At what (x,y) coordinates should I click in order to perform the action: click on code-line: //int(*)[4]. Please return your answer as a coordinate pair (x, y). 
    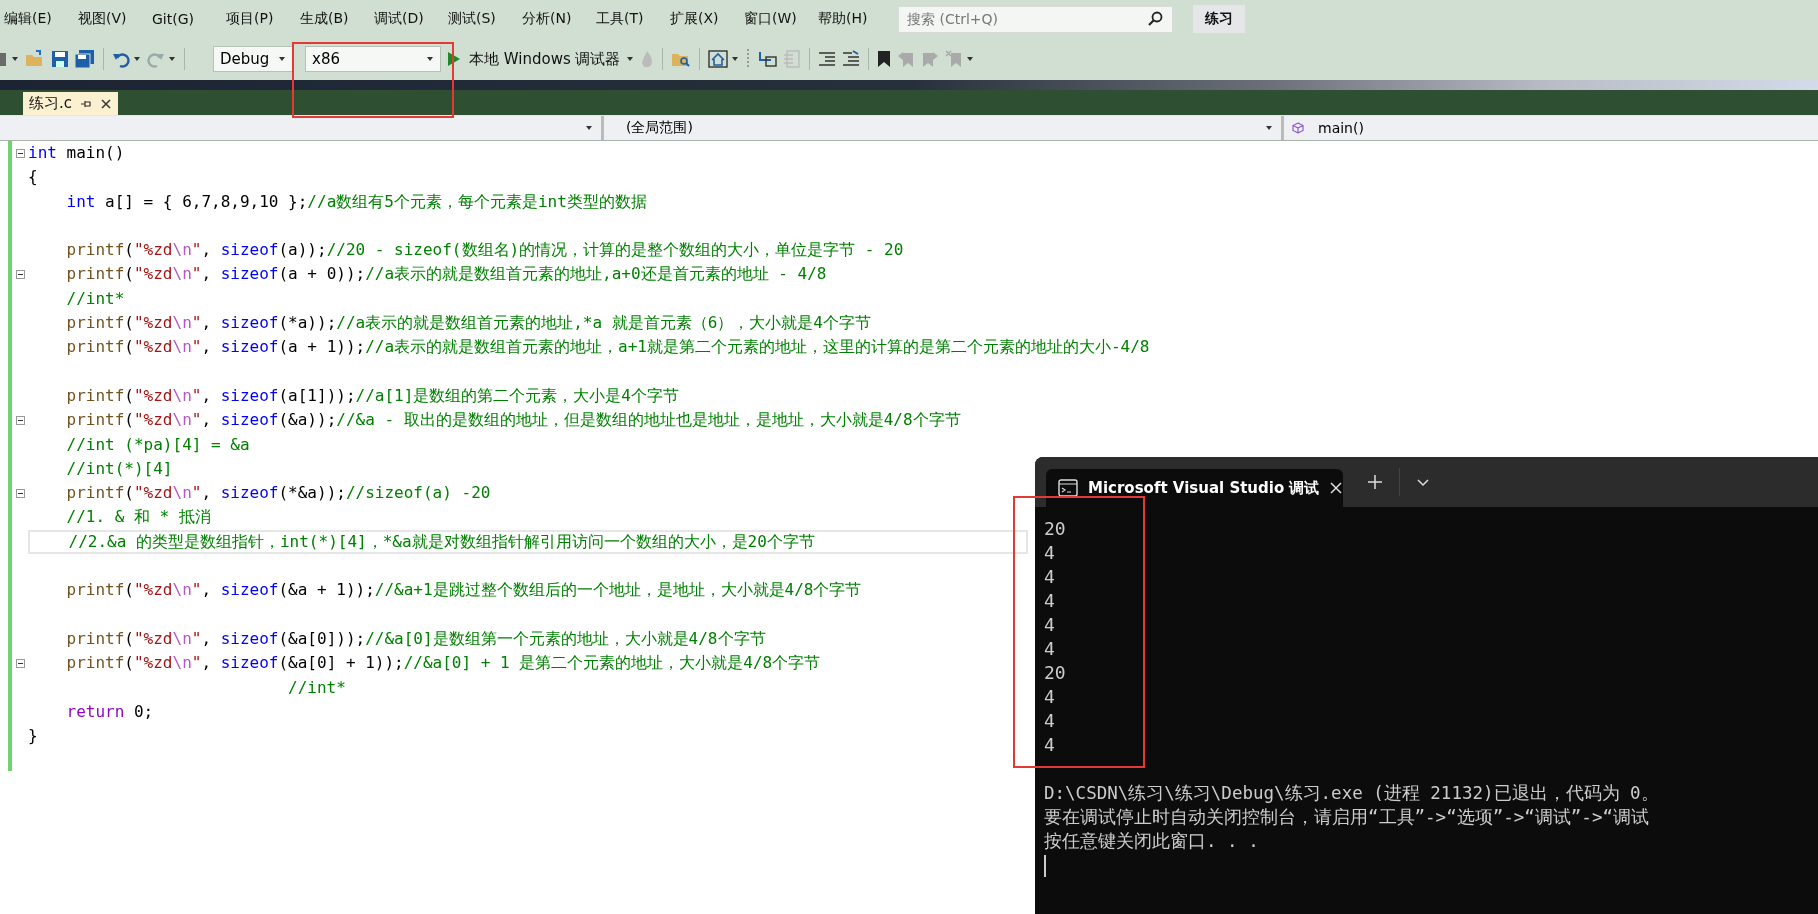
    Looking at the image, I should click on (119, 468).